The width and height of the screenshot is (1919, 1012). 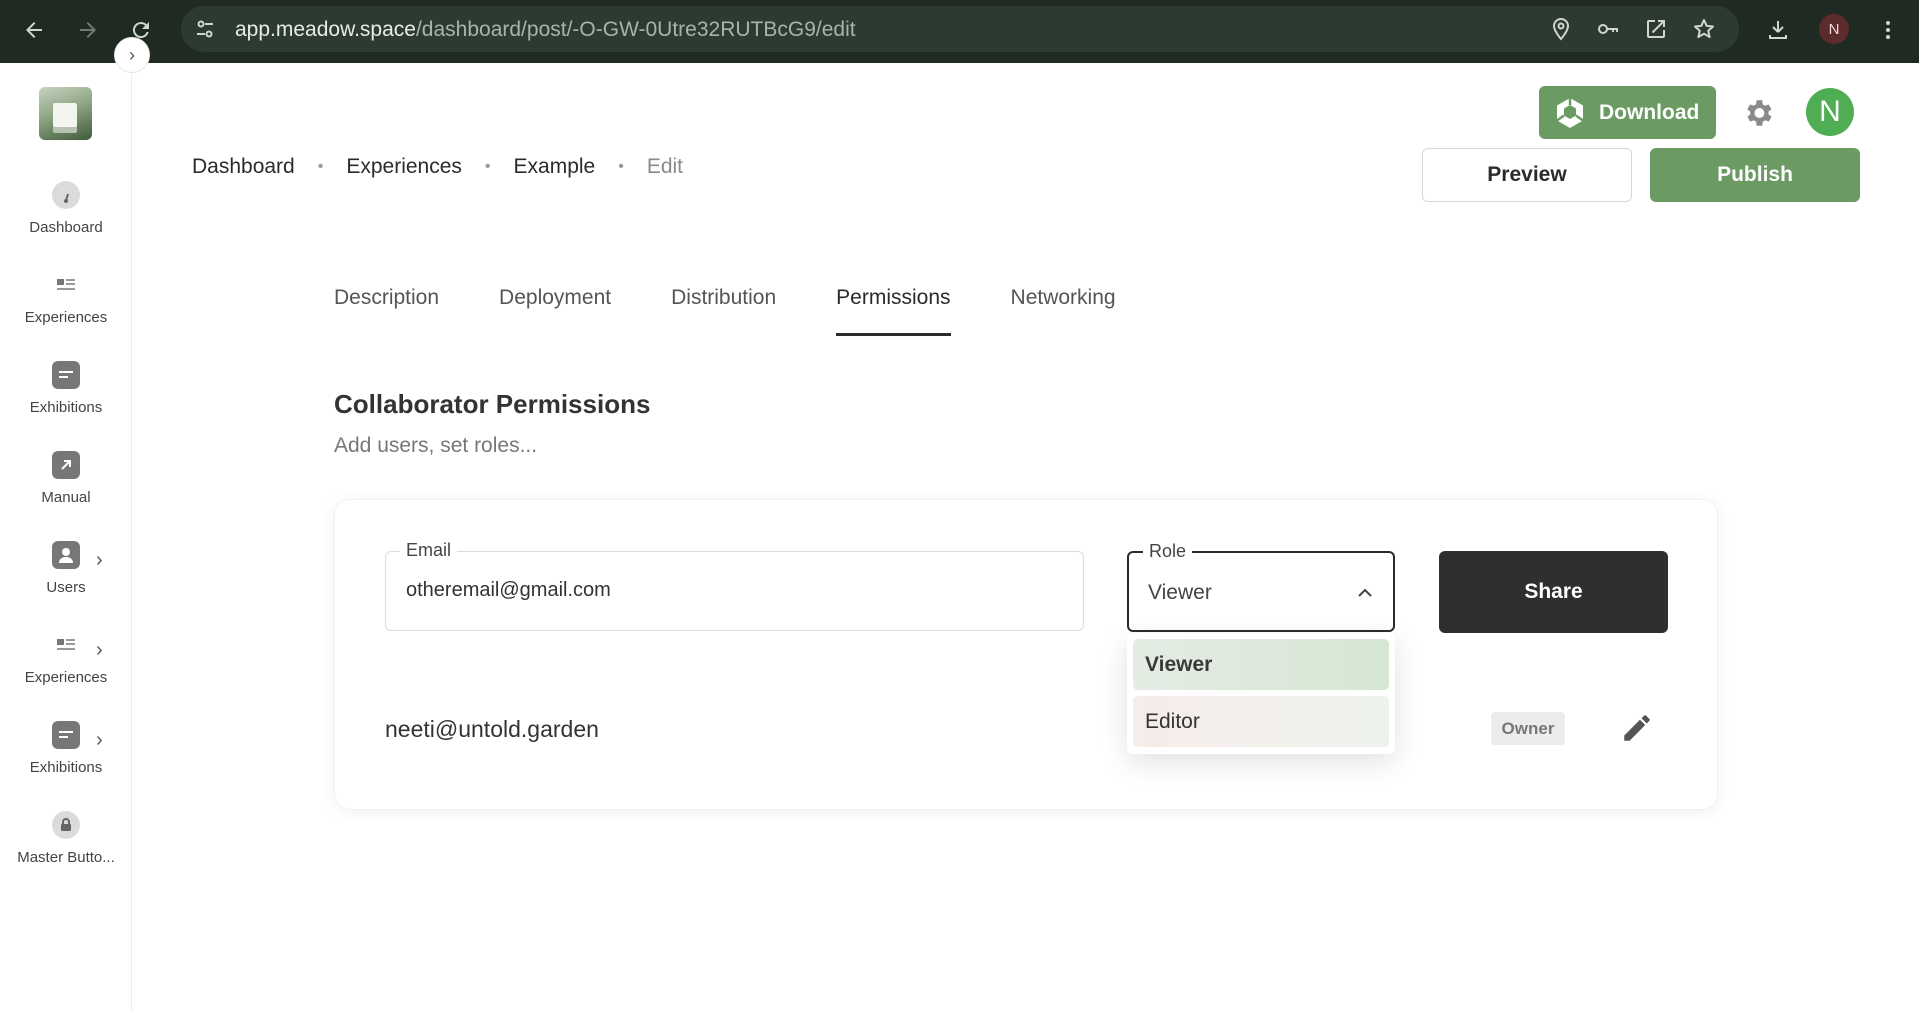 What do you see at coordinates (1261, 721) in the screenshot?
I see `dropdown-option-editor: Editor` at bounding box center [1261, 721].